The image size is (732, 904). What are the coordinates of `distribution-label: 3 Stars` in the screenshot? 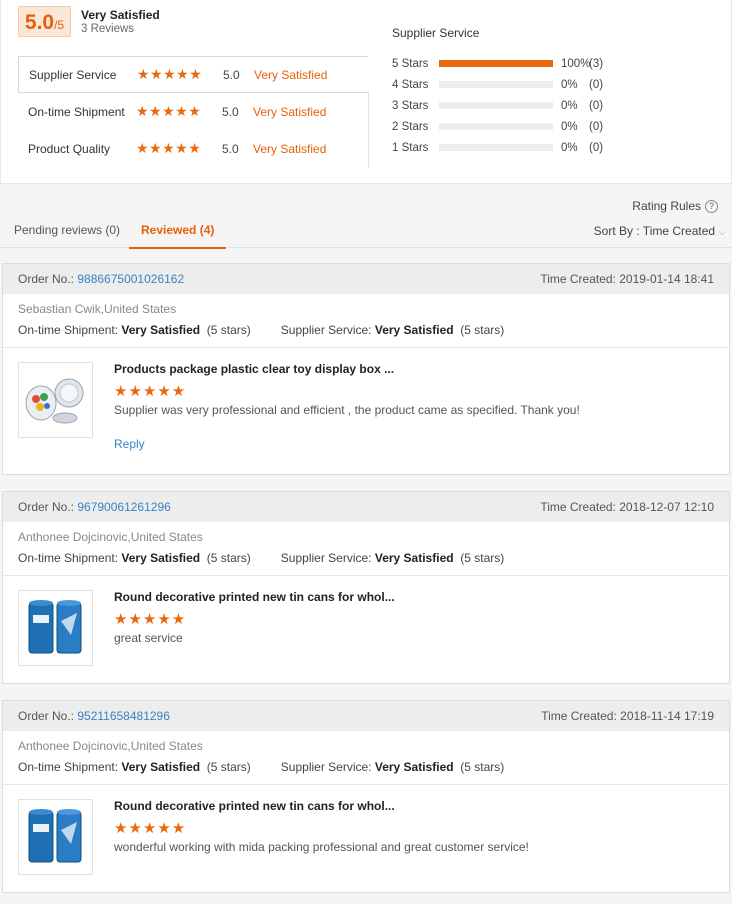 It's located at (410, 105).